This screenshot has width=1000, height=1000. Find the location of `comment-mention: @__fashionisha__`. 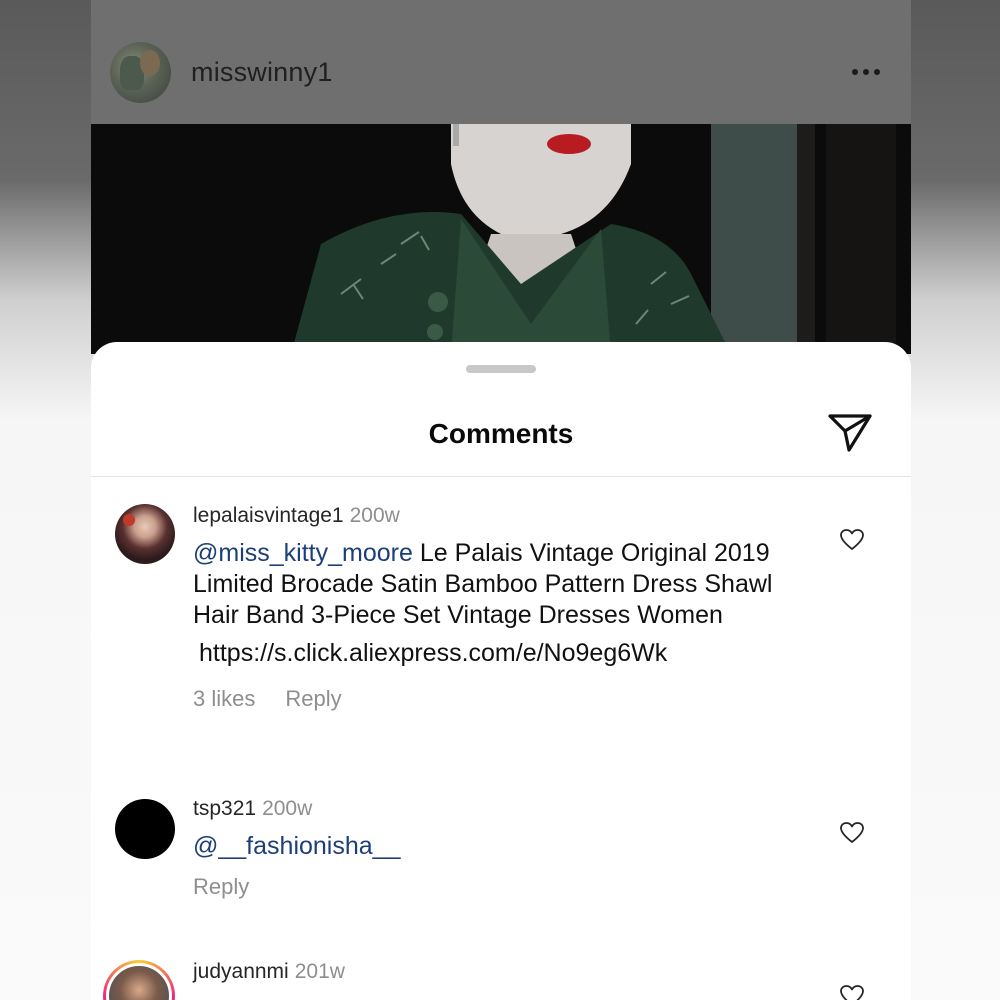

comment-mention: @__fashionisha__ is located at coordinates (296, 846).